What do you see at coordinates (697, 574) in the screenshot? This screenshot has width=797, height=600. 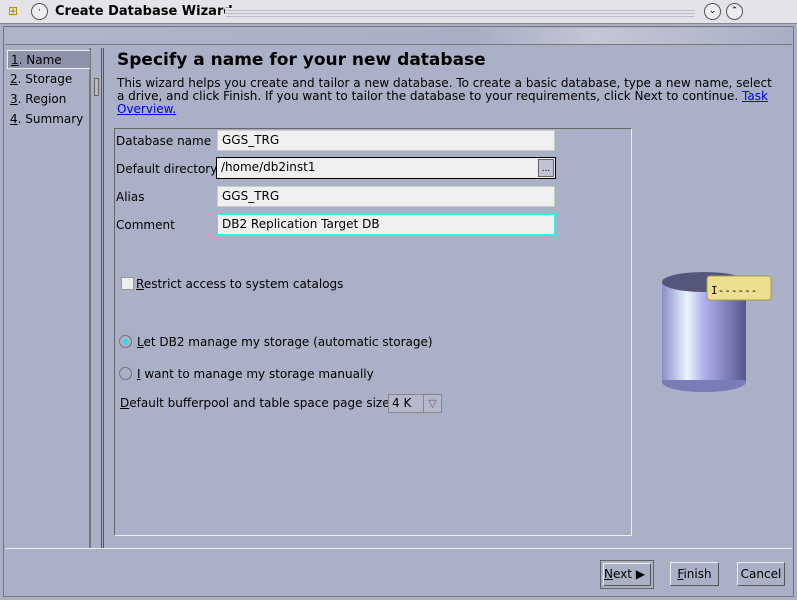 I see `label-text: inish` at bounding box center [697, 574].